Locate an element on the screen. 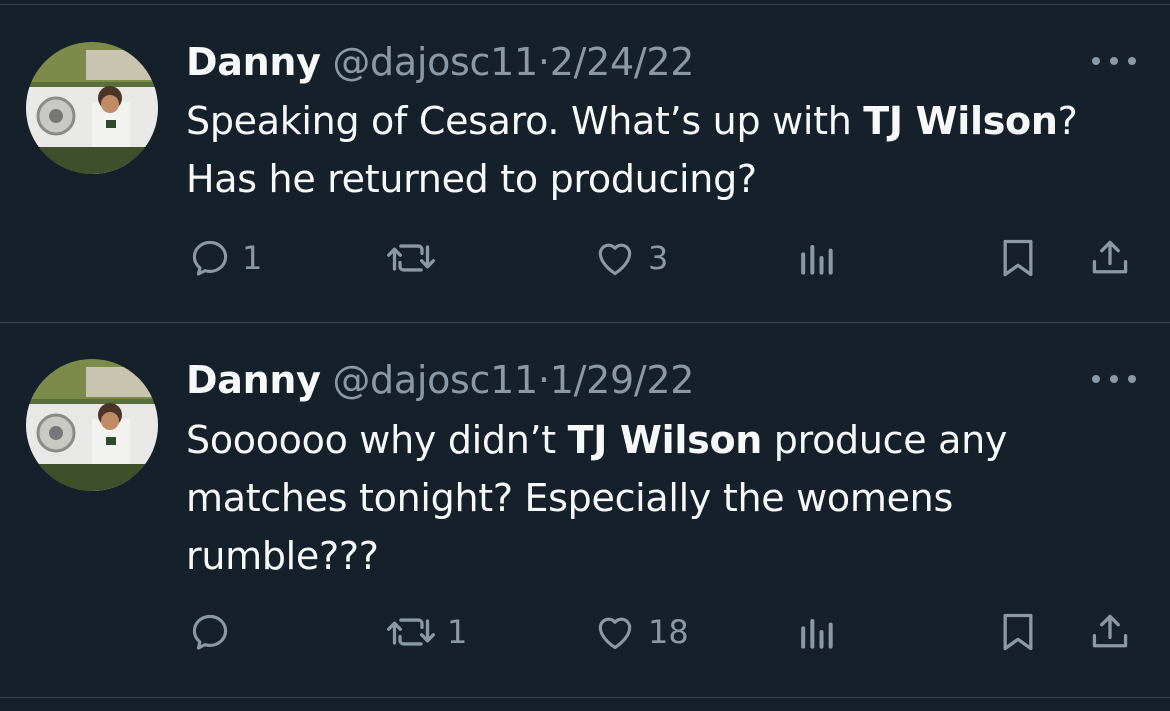  reply-button is located at coordinates (215, 632).